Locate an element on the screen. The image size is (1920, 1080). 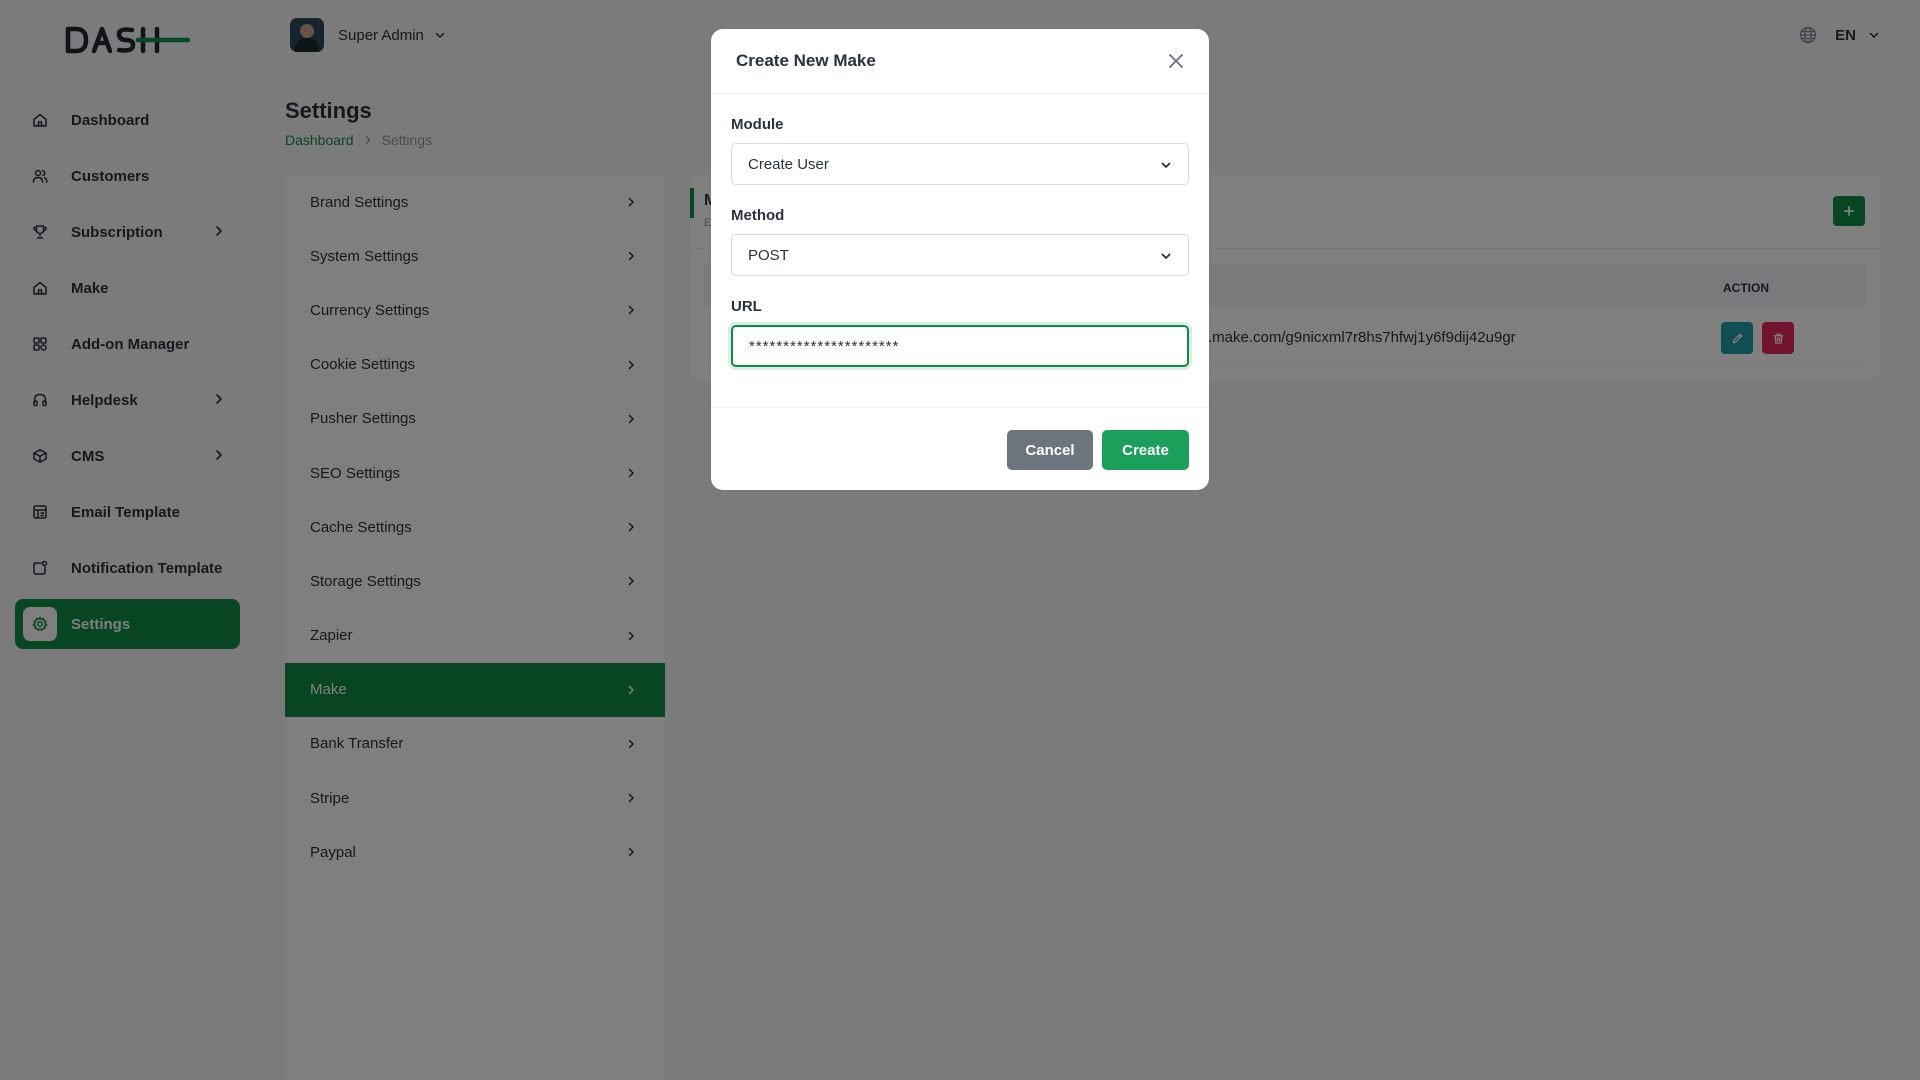
close-button is located at coordinates (1176, 61).